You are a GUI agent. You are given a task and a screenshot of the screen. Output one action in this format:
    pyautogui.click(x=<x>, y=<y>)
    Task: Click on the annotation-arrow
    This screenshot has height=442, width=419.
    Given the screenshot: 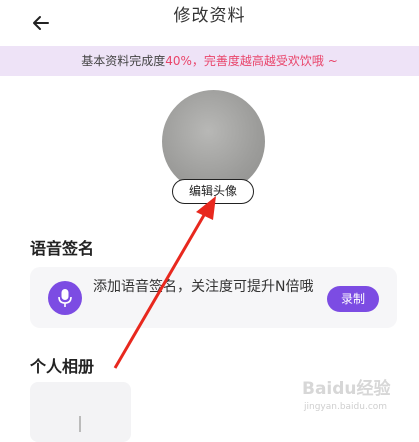 What is the action you would take?
    pyautogui.click(x=164, y=282)
    